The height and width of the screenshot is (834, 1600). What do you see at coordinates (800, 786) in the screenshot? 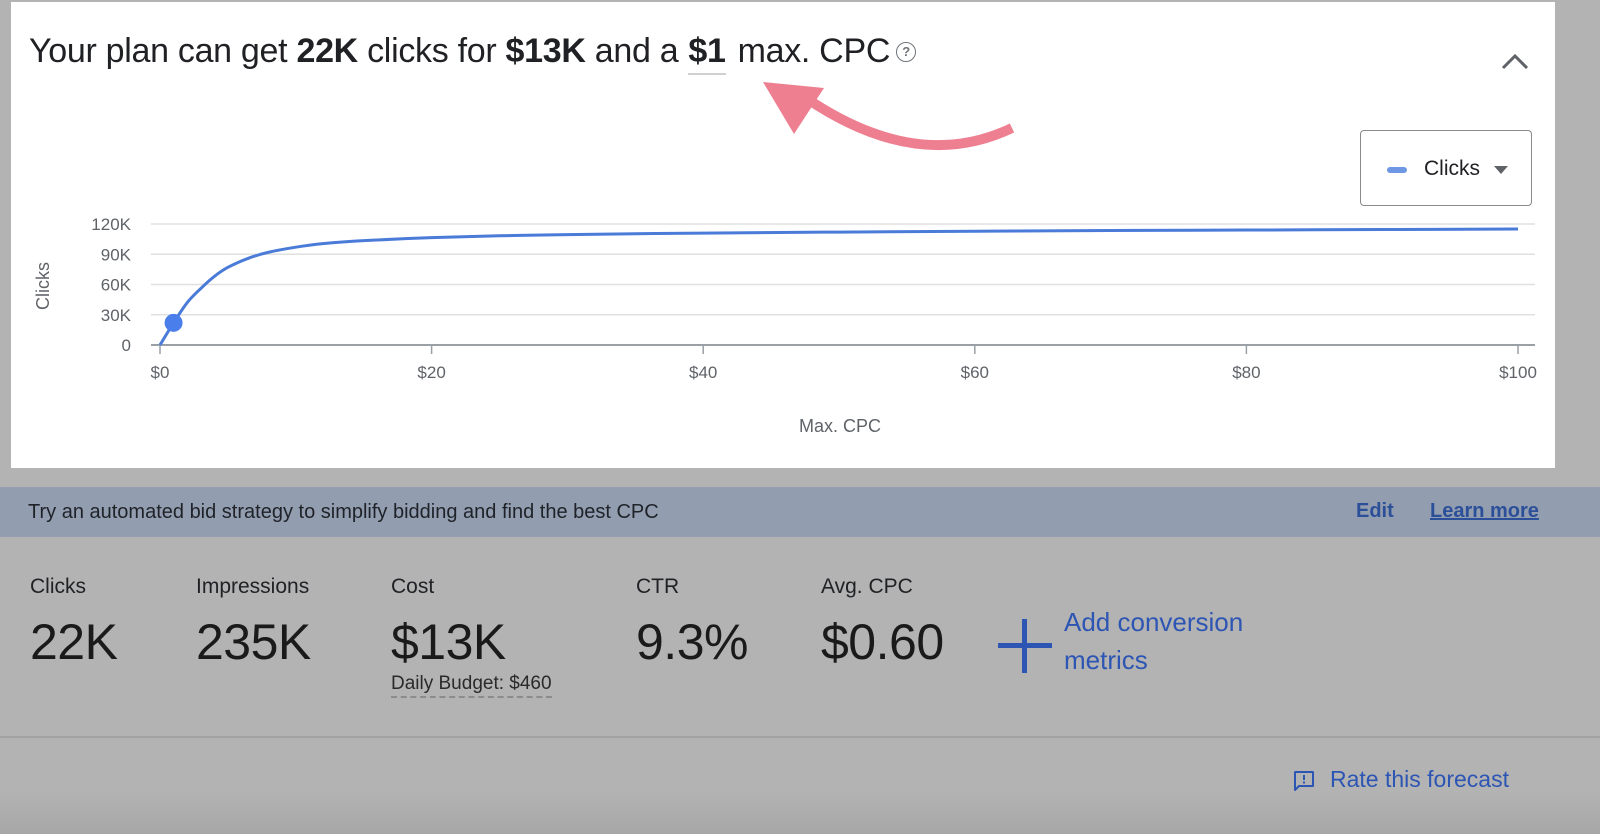
I see `forecast-footer: Rate this forecast` at bounding box center [800, 786].